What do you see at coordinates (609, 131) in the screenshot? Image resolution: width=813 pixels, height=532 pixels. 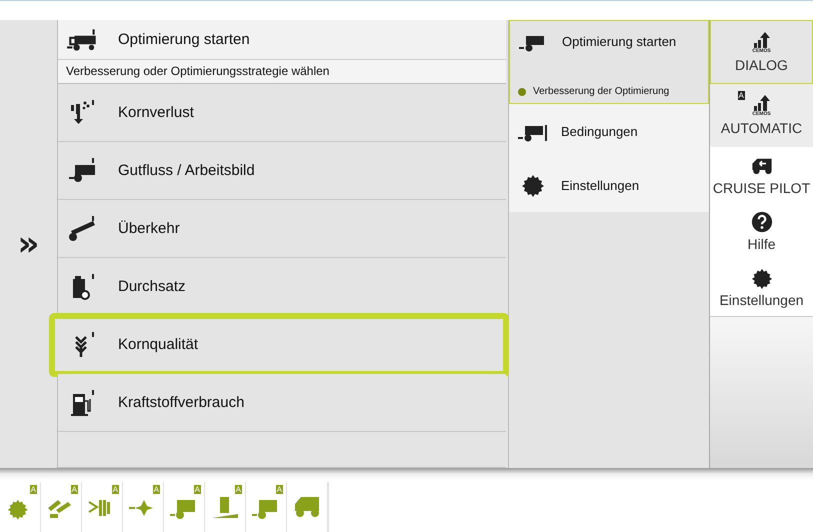 I see `submenu-item: Bedingungen` at bounding box center [609, 131].